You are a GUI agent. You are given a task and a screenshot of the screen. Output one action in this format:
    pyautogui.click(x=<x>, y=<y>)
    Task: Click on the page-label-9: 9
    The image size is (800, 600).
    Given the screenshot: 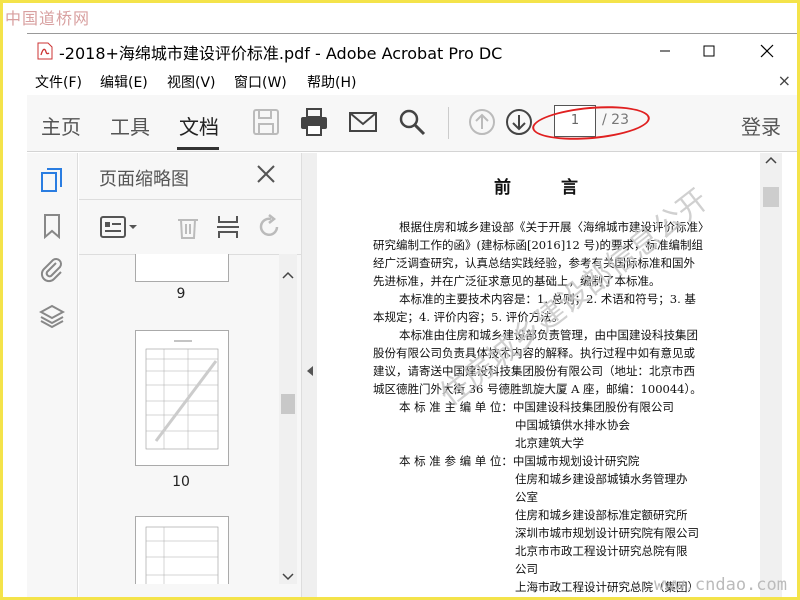 What is the action you would take?
    pyautogui.click(x=181, y=294)
    